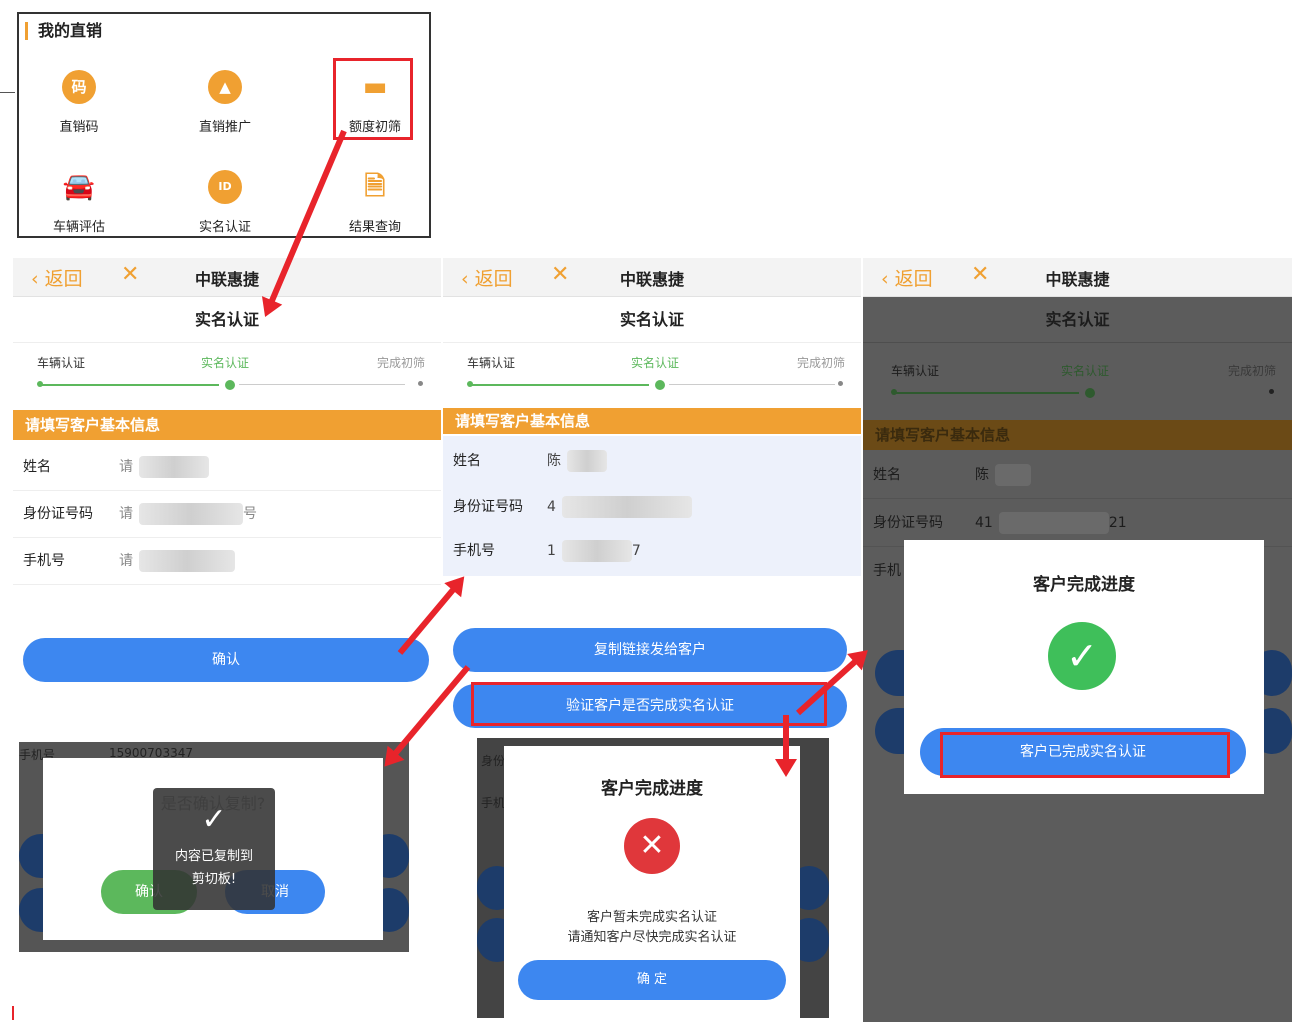 The width and height of the screenshot is (1292, 1022). I want to click on id-input: 请号, so click(188, 514).